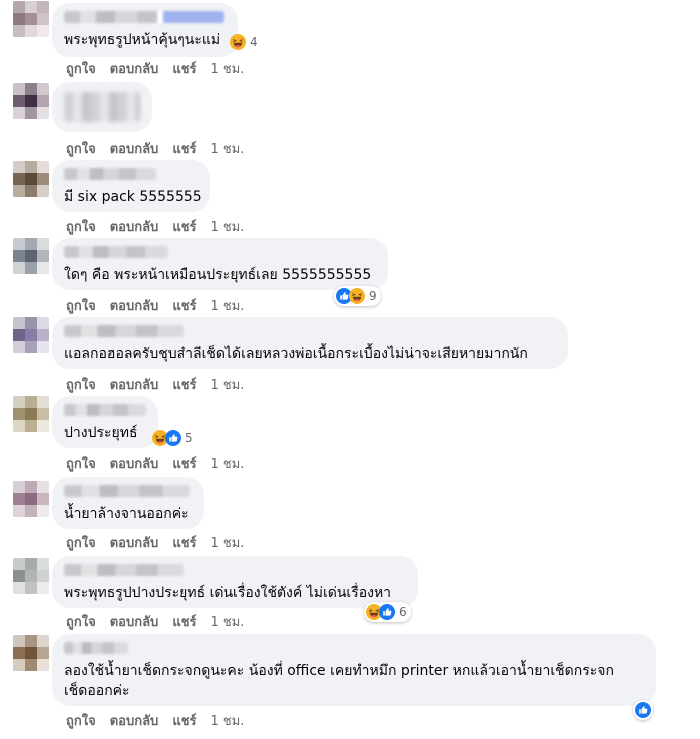  I want to click on reaction-summary: 9, so click(357, 296).